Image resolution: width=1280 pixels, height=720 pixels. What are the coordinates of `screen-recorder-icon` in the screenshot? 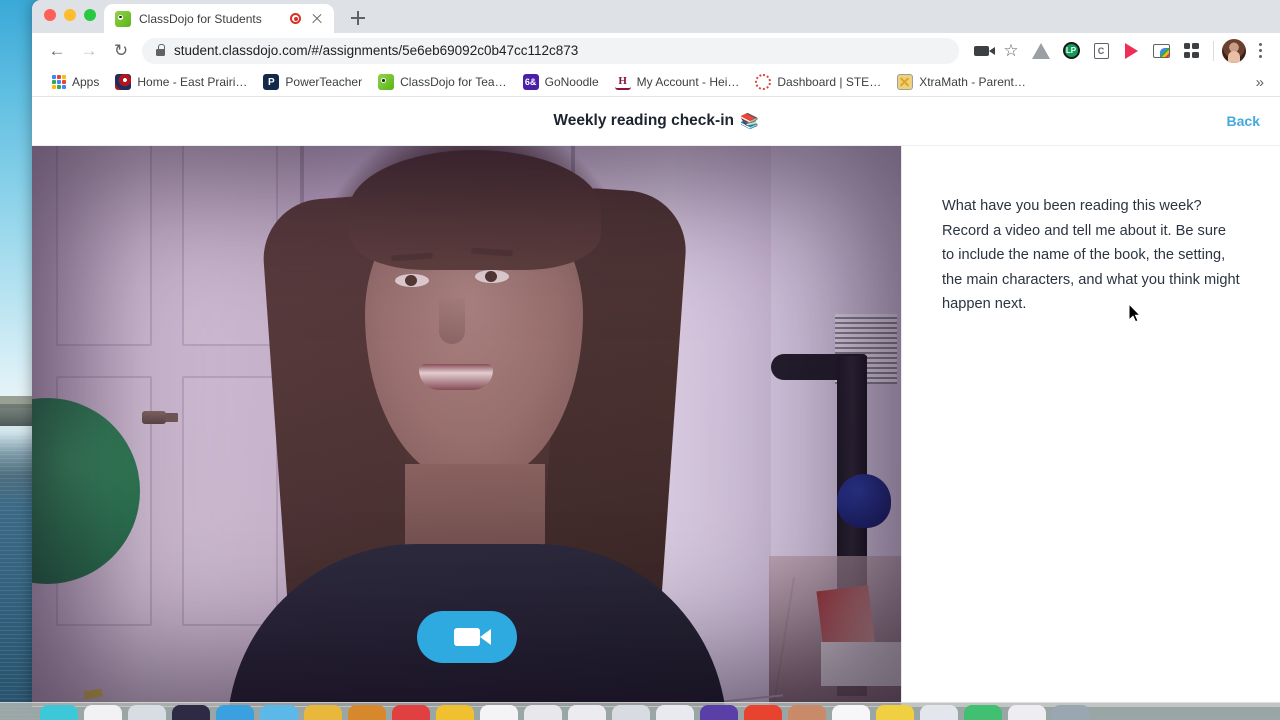 It's located at (981, 51).